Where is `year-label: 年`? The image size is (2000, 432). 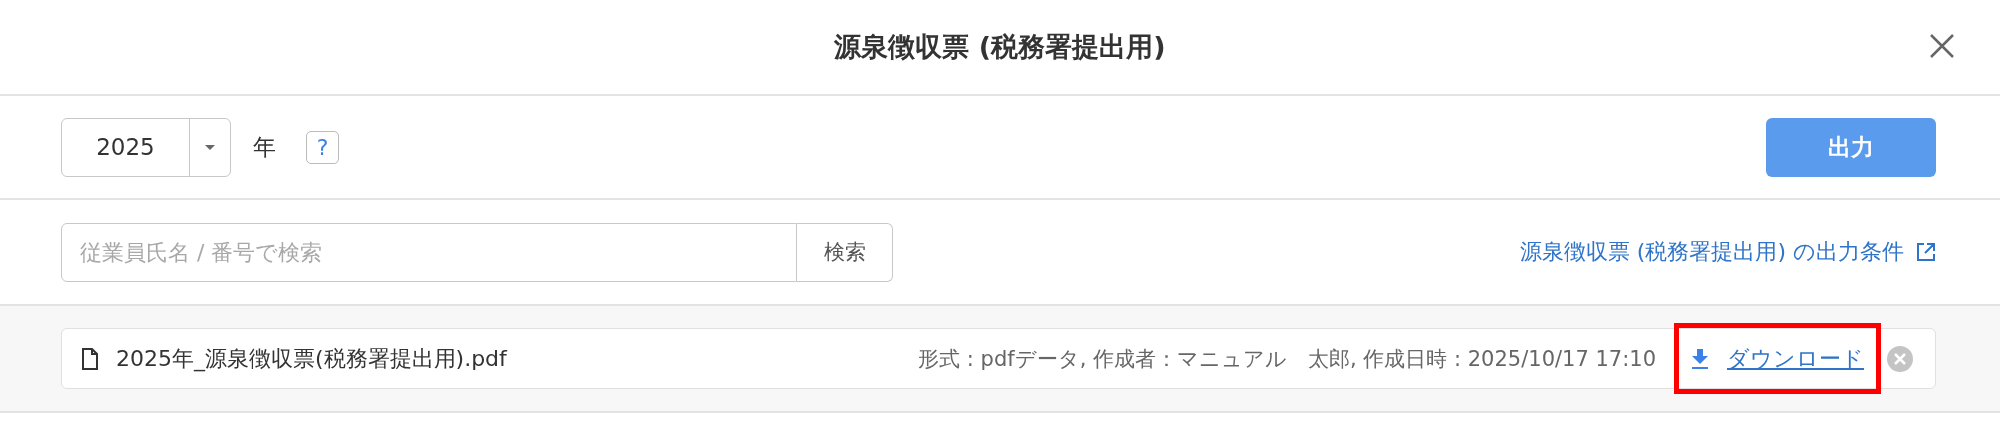 year-label: 年 is located at coordinates (264, 147).